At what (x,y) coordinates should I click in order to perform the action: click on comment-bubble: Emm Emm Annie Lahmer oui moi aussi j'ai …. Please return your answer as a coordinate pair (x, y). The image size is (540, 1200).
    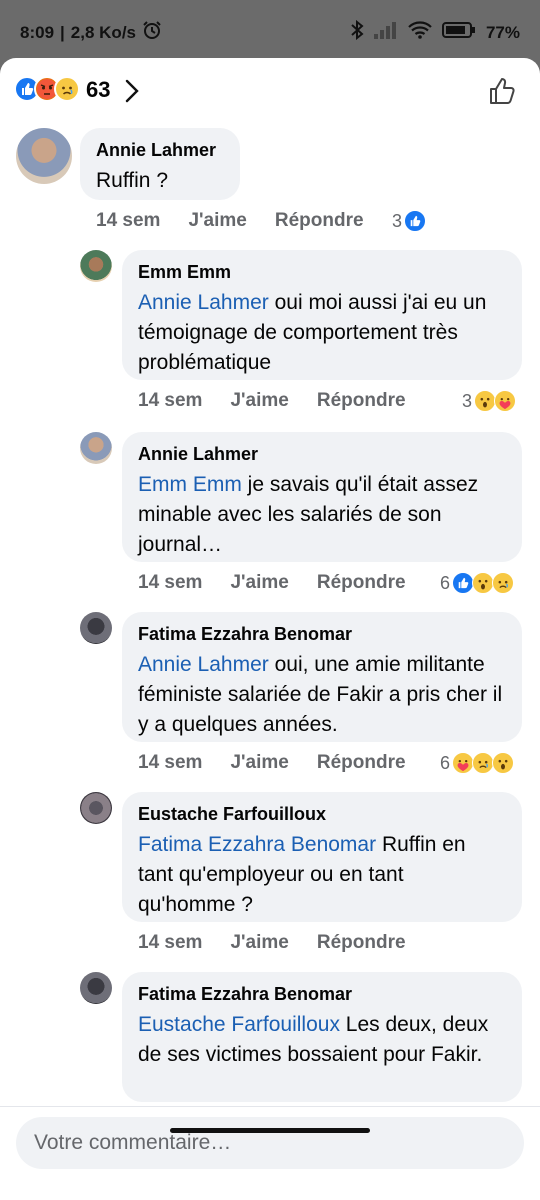
    Looking at the image, I should click on (322, 315).